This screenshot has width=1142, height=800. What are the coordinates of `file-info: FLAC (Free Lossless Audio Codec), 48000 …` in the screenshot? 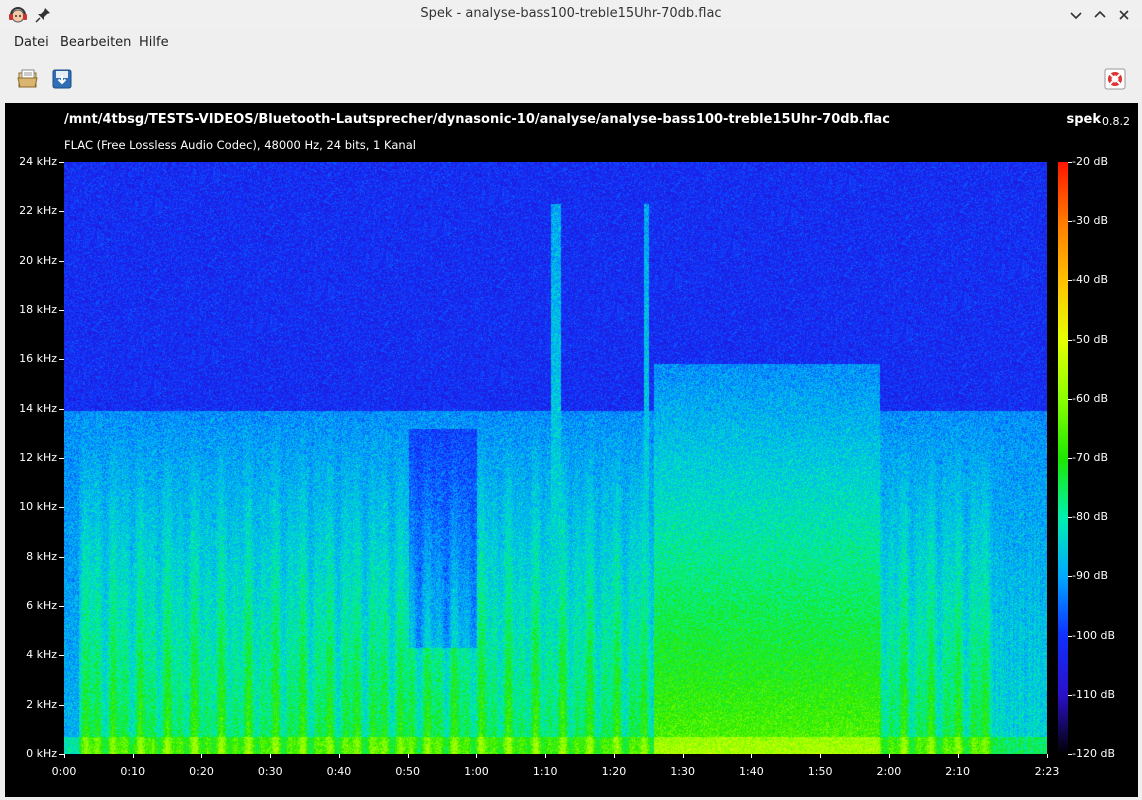 It's located at (240, 145).